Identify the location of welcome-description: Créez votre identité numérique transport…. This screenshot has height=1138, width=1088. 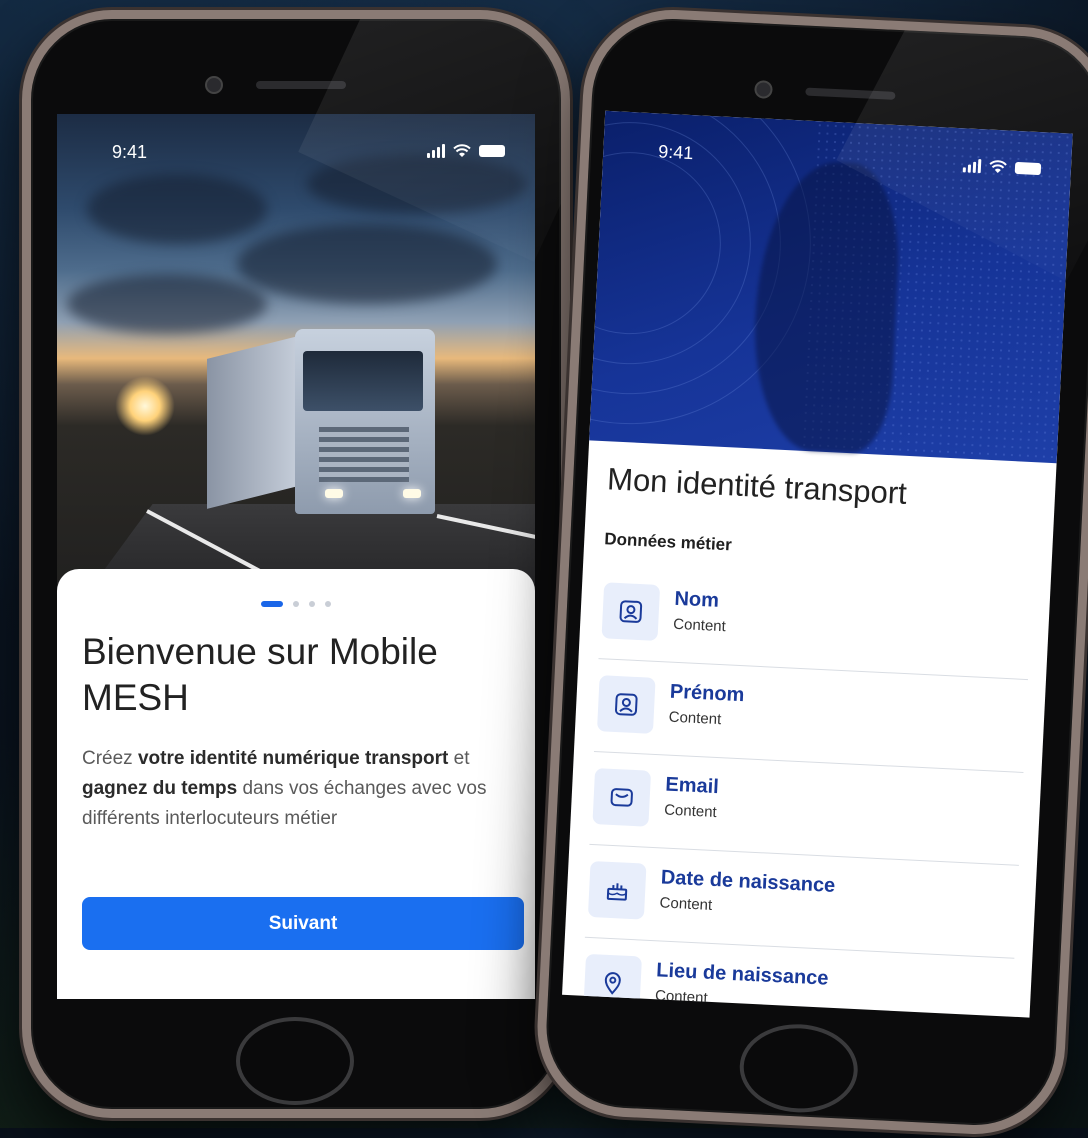
(302, 789).